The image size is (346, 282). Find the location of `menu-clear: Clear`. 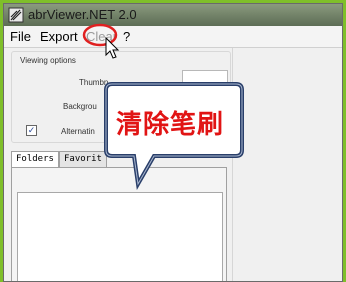

menu-clear: Clear is located at coordinates (101, 36).